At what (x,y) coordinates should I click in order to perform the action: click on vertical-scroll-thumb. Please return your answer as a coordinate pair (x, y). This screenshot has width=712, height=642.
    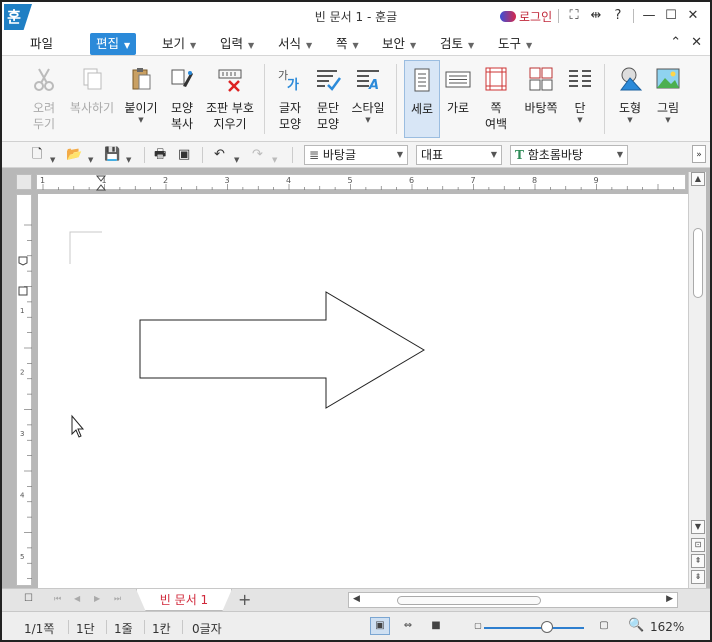
    Looking at the image, I should click on (698, 263).